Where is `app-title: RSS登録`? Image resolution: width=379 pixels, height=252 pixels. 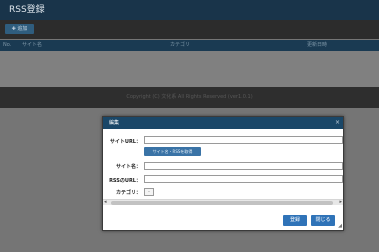
app-title: RSS登録 is located at coordinates (189, 10).